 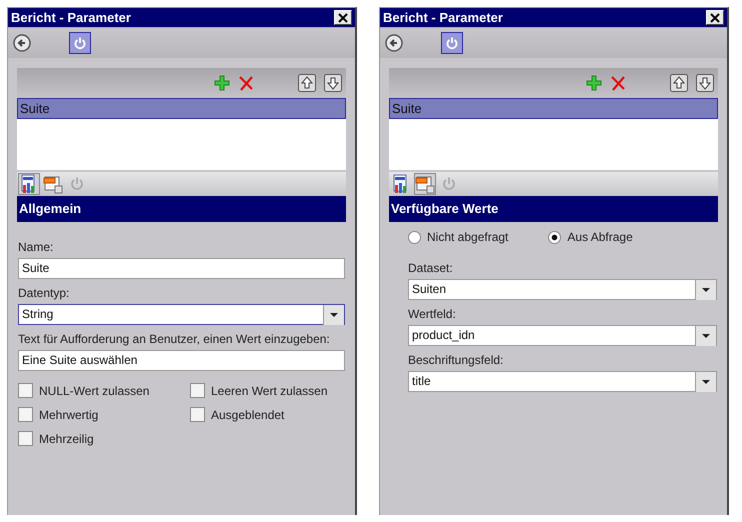 What do you see at coordinates (68, 415) in the screenshot?
I see `checkbox-label: Mehrwertig` at bounding box center [68, 415].